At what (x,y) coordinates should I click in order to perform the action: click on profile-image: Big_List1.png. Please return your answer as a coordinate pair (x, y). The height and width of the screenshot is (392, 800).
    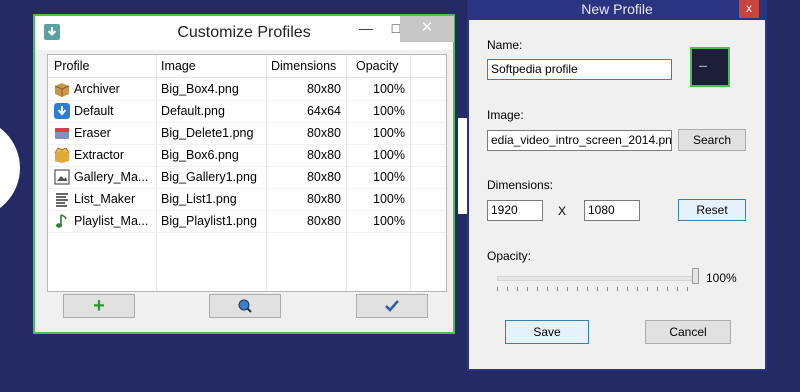
    Looking at the image, I should click on (199, 199).